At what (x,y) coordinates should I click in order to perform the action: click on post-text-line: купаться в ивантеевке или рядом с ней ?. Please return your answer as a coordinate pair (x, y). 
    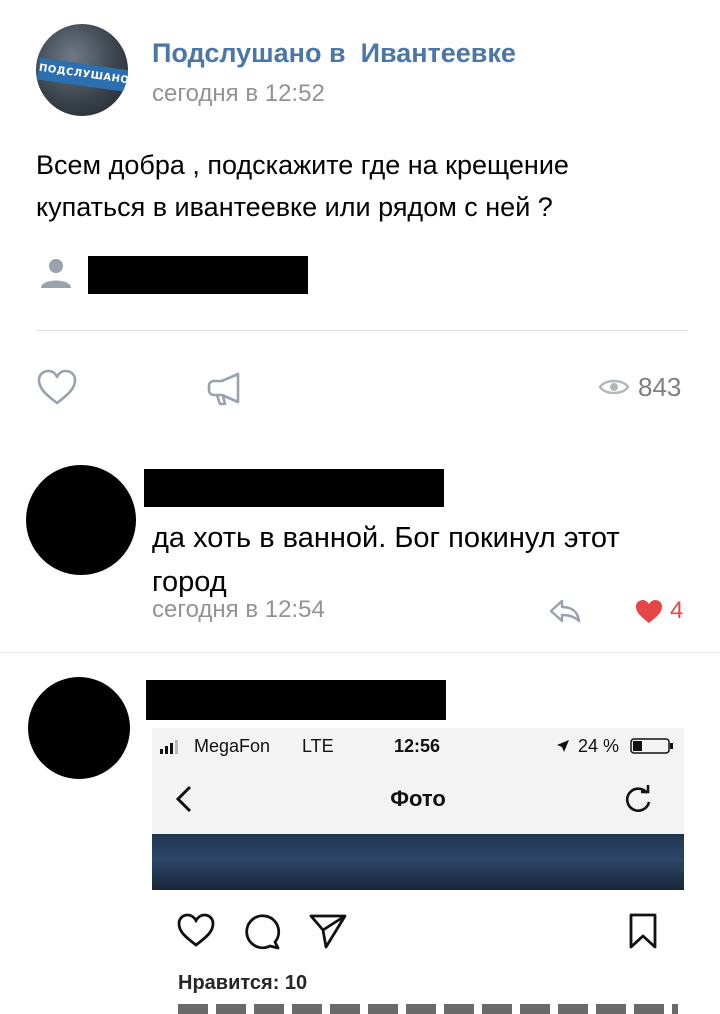
    Looking at the image, I should click on (294, 207).